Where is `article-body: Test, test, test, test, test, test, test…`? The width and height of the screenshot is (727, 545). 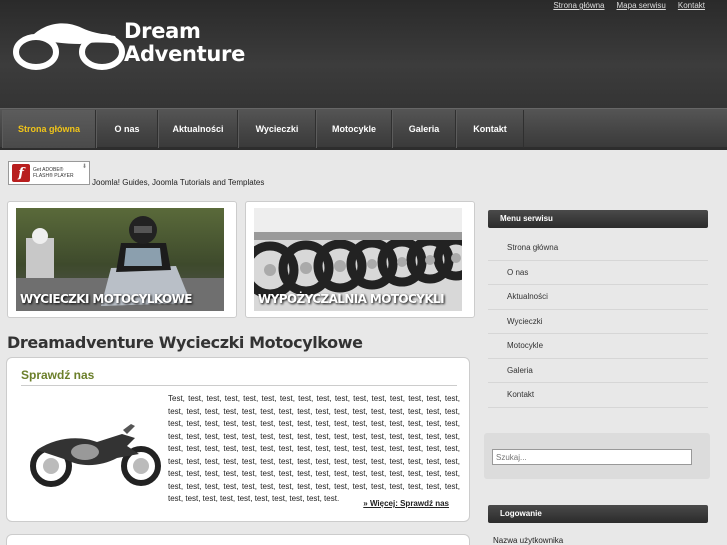 article-body: Test, test, test, test, test, test, test… is located at coordinates (314, 448).